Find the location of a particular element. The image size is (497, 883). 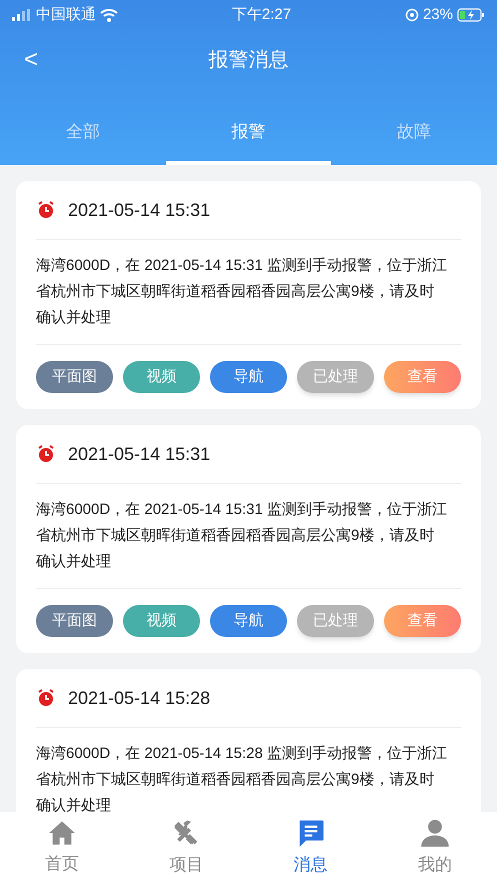

back-button: < is located at coordinates (31, 60).